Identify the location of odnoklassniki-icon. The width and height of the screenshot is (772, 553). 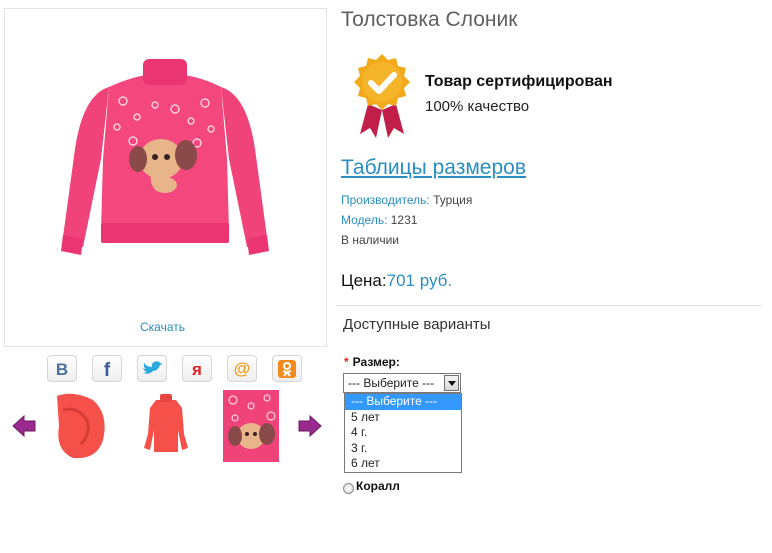
(287, 368).